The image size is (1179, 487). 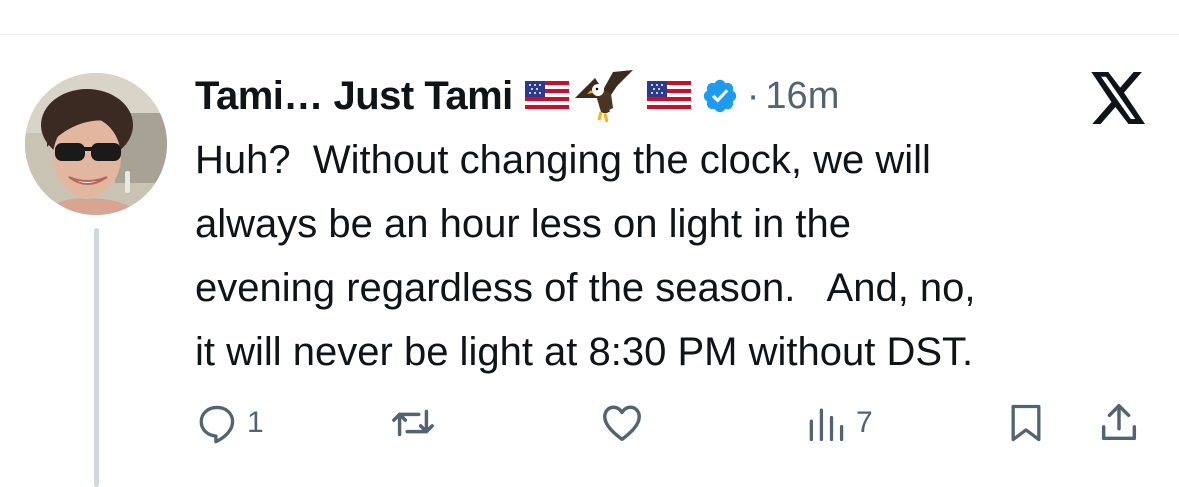 I want to click on top-divider, so click(x=589, y=34).